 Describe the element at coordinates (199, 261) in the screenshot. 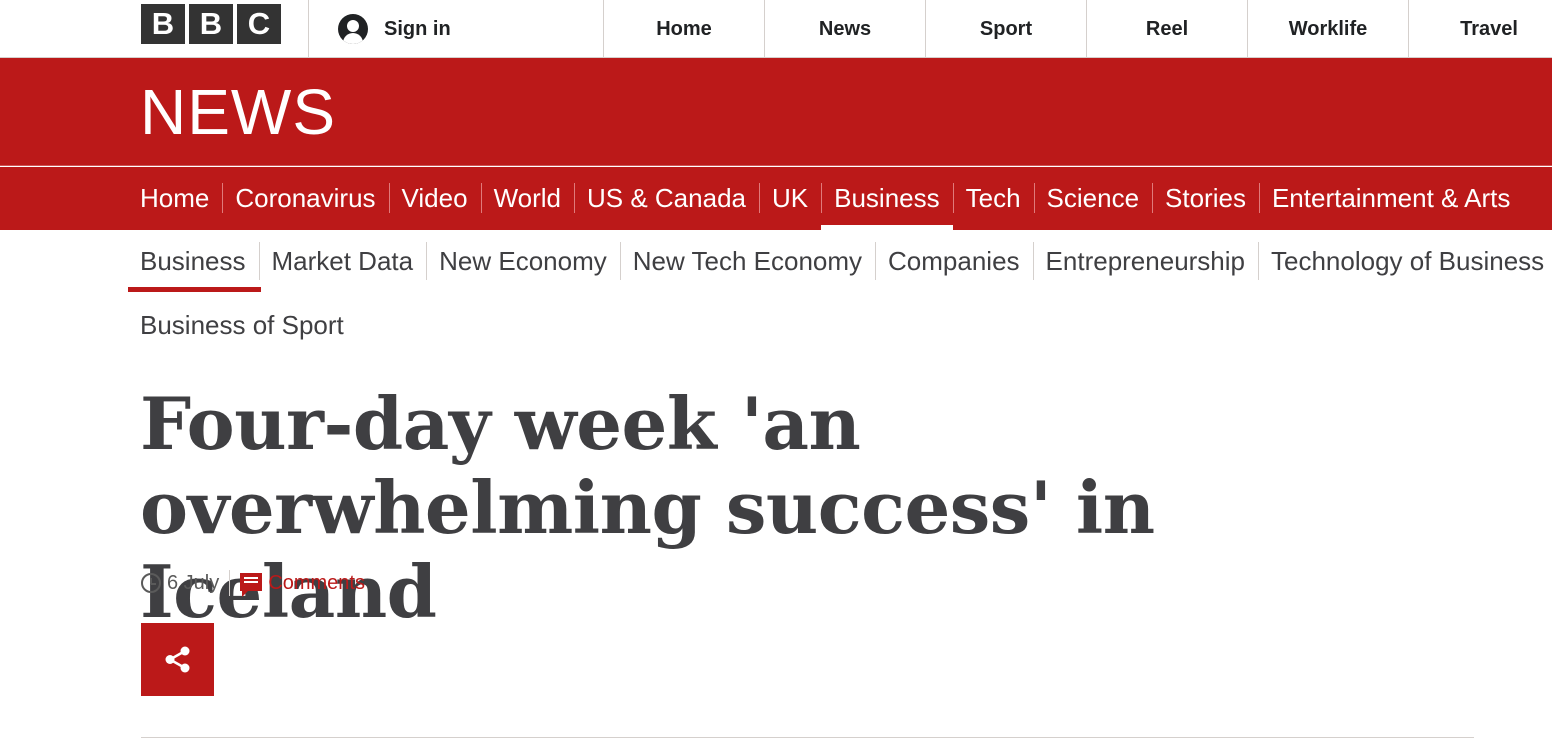

I see `sub-nav-business: Business` at that location.